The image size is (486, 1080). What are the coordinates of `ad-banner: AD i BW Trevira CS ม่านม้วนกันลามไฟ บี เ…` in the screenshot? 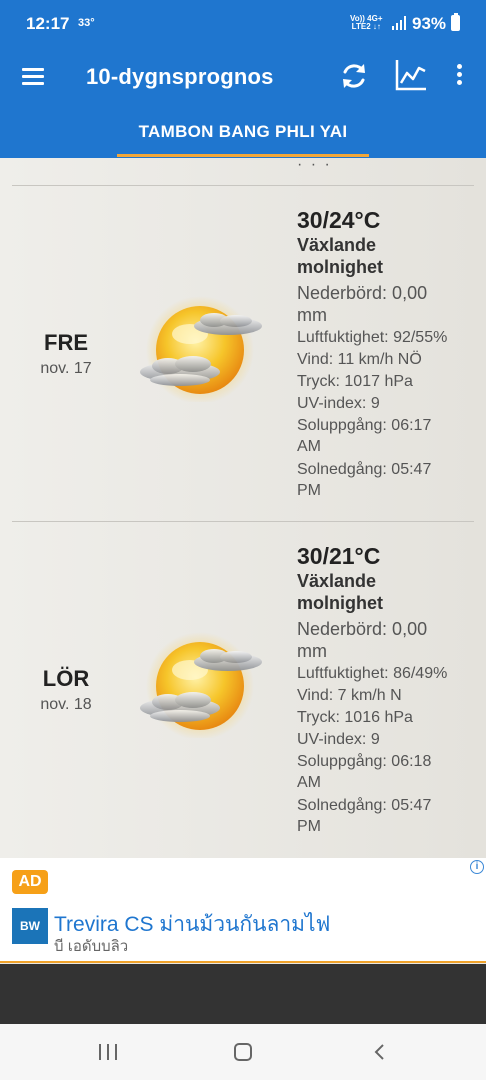 It's located at (243, 910).